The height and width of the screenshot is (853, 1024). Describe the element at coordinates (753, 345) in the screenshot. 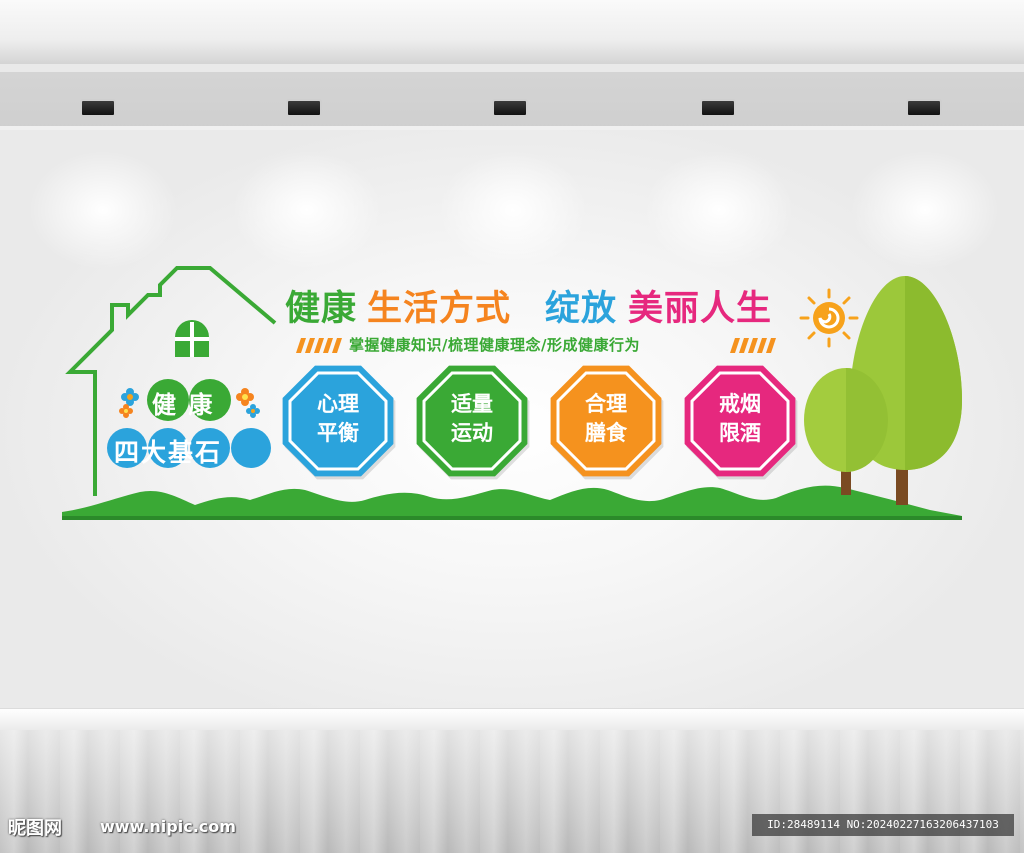

I see `stripe-right` at that location.